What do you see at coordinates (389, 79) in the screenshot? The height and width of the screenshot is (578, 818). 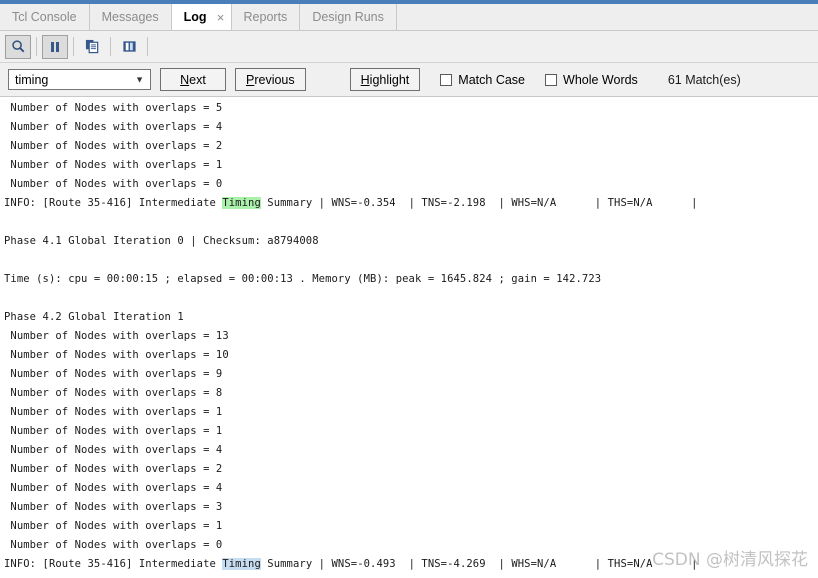 I see `highlight-button-label: ighlight` at bounding box center [389, 79].